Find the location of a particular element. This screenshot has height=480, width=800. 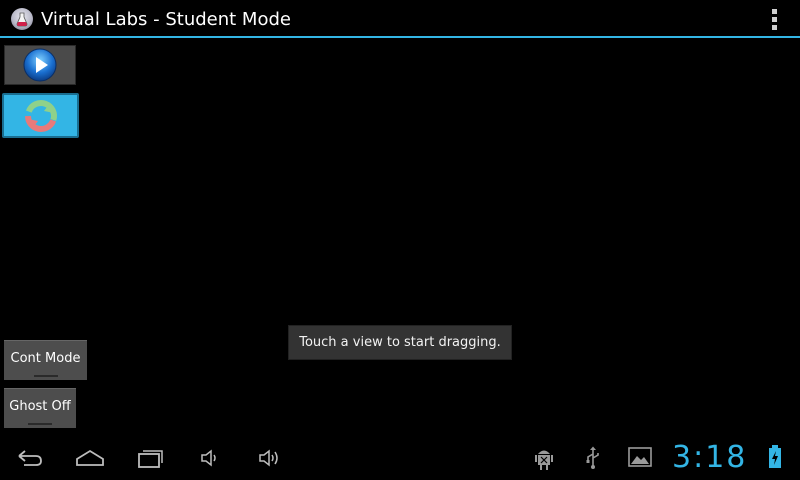

ghost-off-label: Ghost Off is located at coordinates (40, 406).